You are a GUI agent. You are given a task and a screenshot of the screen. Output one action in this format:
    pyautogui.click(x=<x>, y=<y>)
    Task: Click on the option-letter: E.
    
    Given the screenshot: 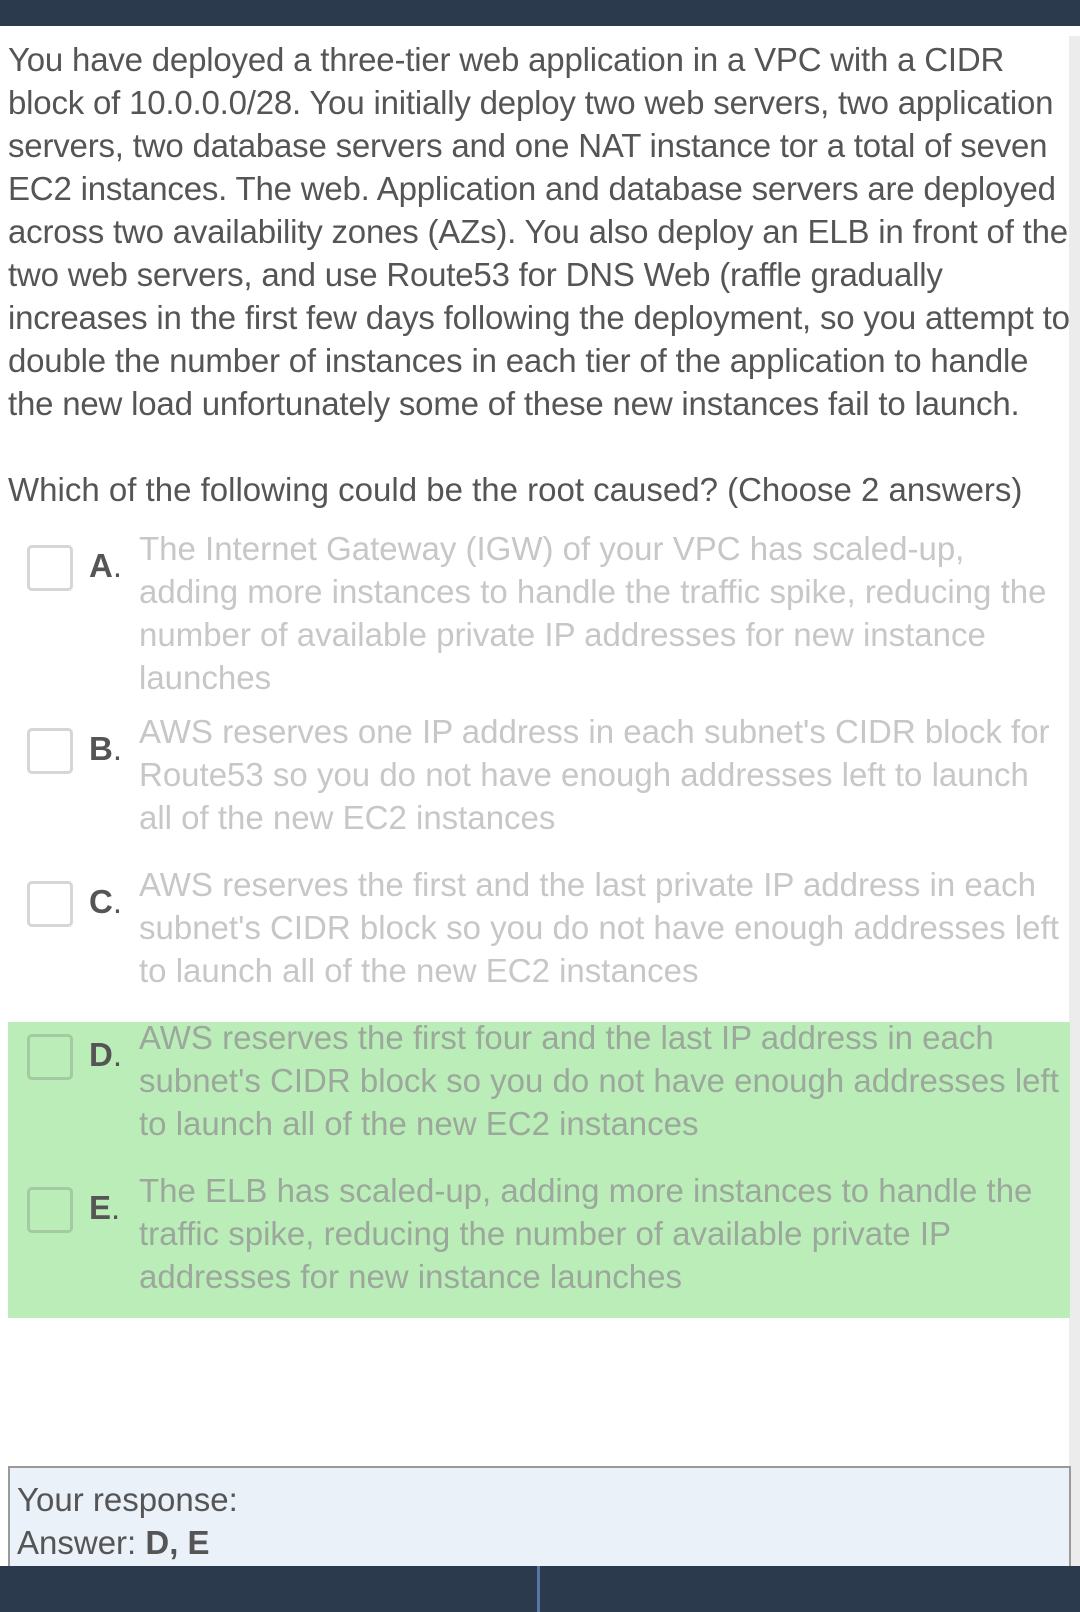 What is the action you would take?
    pyautogui.click(x=105, y=1207)
    